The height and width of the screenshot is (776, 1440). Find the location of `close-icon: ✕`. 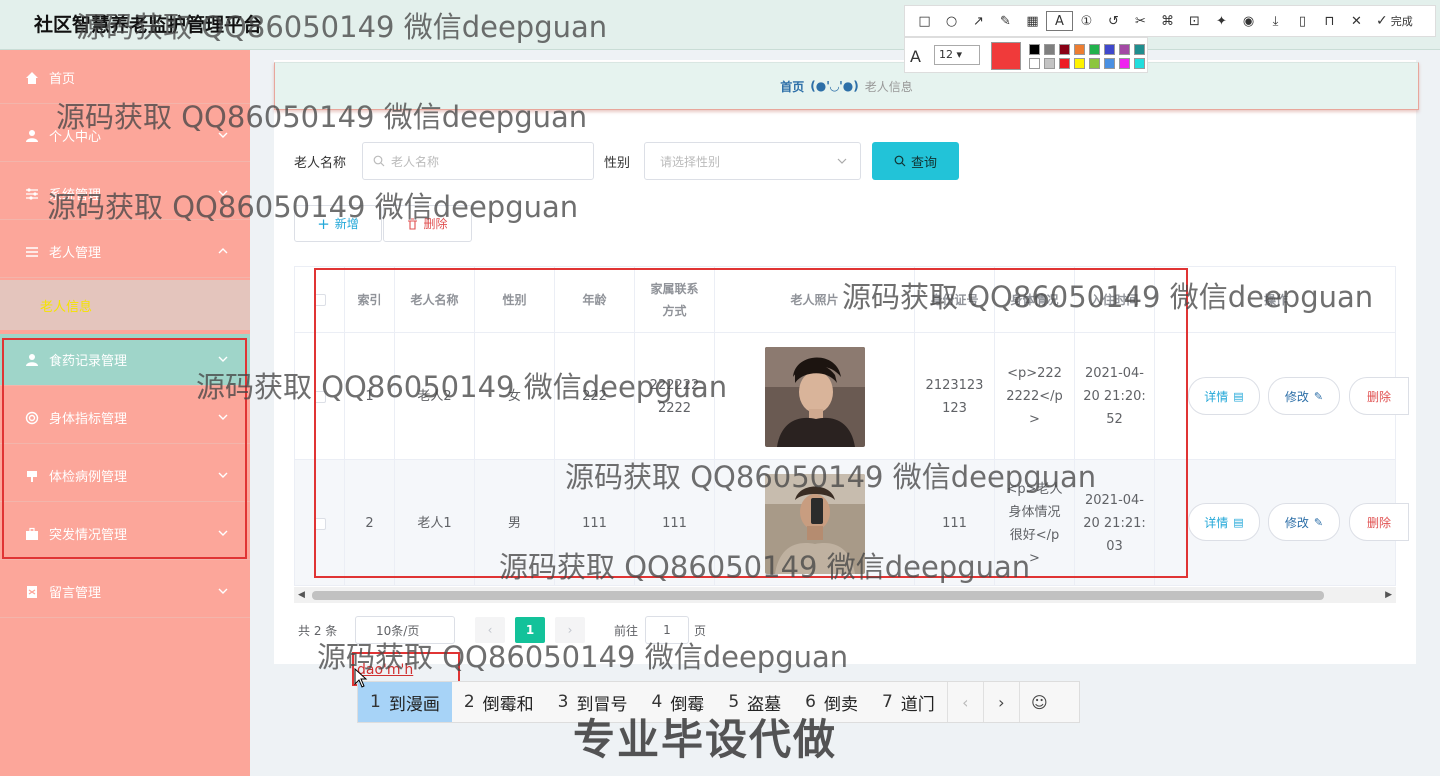

close-icon: ✕ is located at coordinates (1356, 21).